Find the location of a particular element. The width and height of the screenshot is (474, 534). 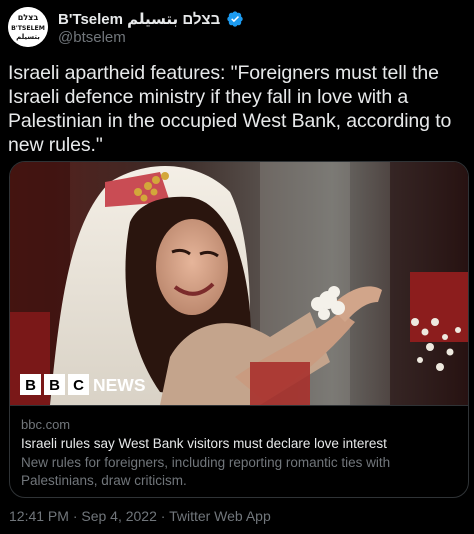

bbc-letter-1: B is located at coordinates (30, 385).